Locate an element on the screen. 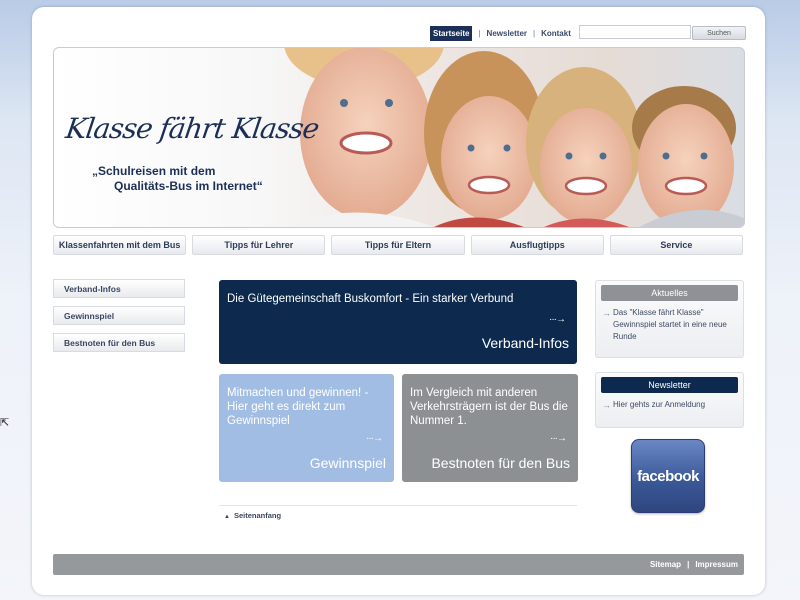 Image resolution: width=800 pixels, height=600 pixels. sidebar-item-bestnoten: Bestnoten für den Bus is located at coordinates (119, 342).